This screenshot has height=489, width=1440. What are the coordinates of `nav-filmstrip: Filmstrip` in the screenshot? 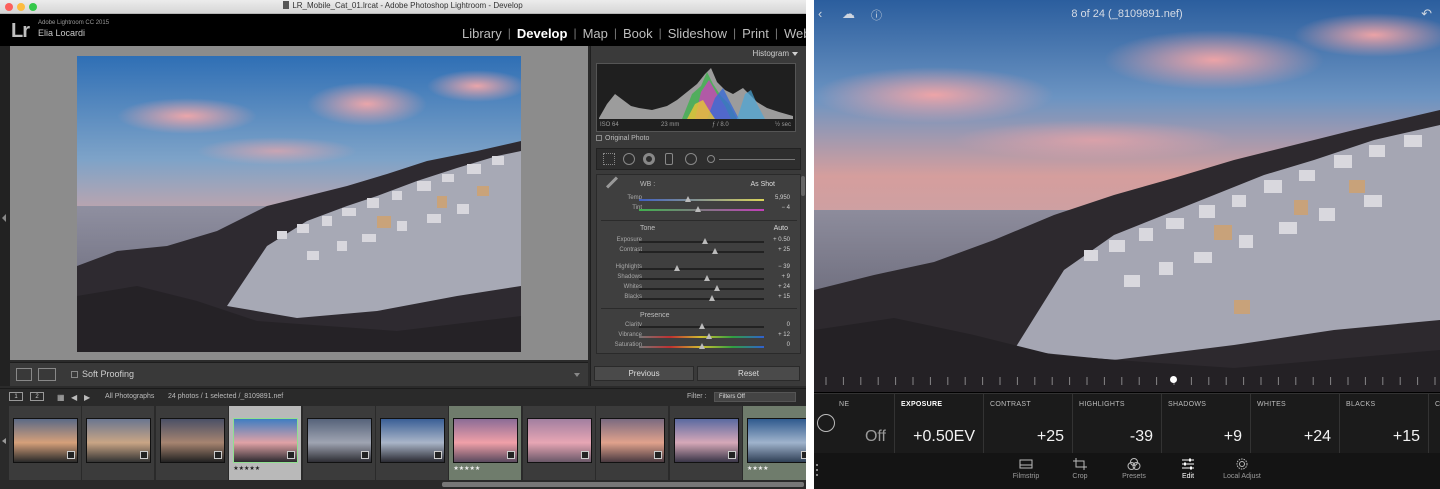 It's located at (1026, 469).